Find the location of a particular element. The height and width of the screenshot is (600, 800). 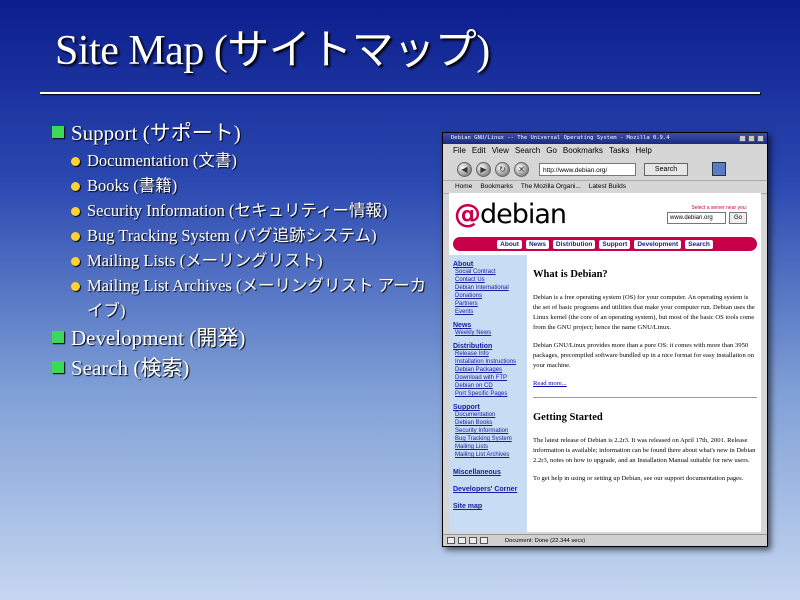

nav-development: Development is located at coordinates (658, 244).